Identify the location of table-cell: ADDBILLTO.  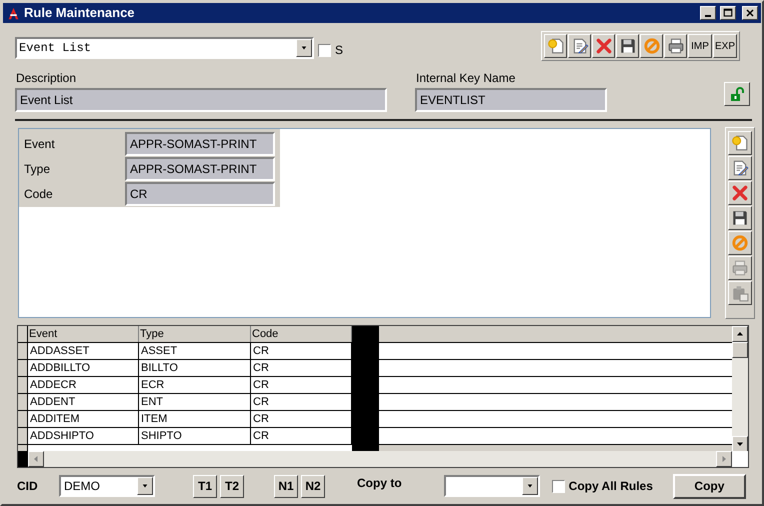
(83, 368).